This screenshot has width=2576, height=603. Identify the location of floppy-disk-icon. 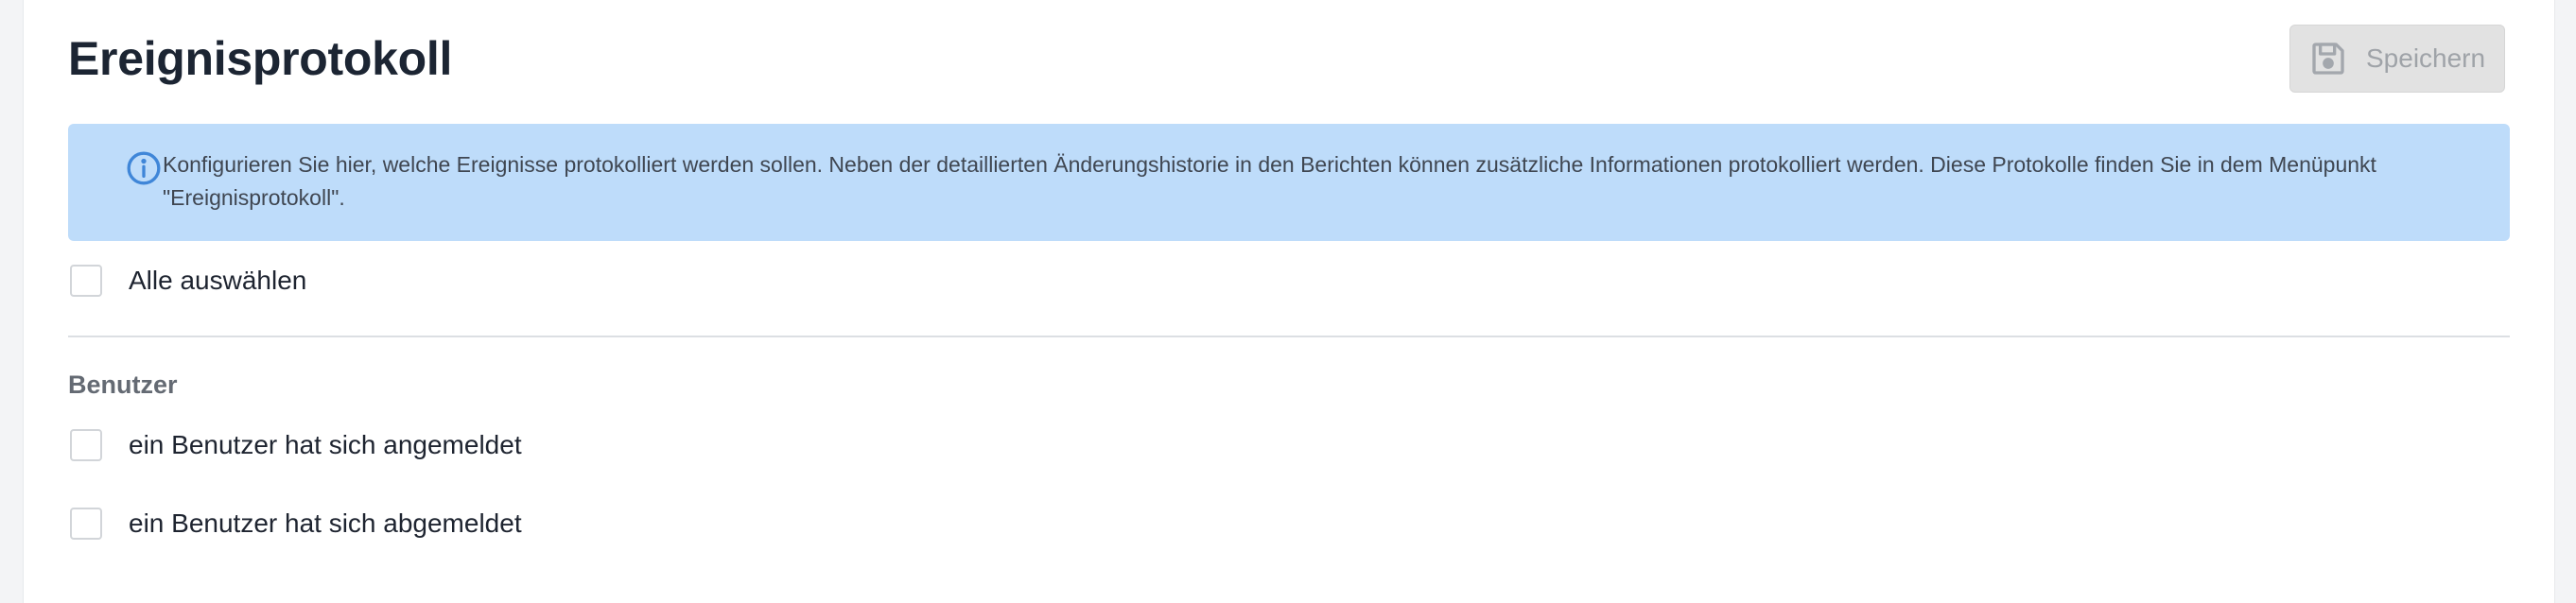
(2328, 59).